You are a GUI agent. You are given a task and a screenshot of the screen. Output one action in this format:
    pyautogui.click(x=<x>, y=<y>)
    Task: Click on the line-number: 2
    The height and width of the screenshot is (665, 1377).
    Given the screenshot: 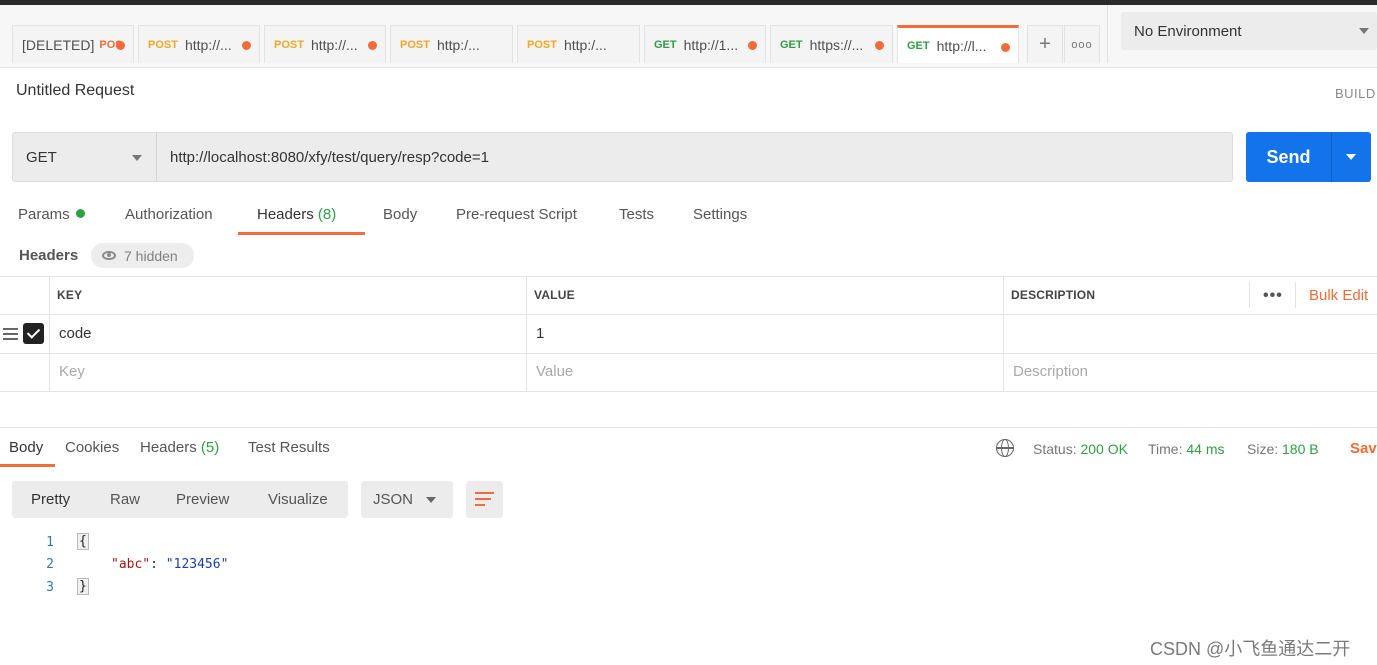 What is the action you would take?
    pyautogui.click(x=50, y=564)
    